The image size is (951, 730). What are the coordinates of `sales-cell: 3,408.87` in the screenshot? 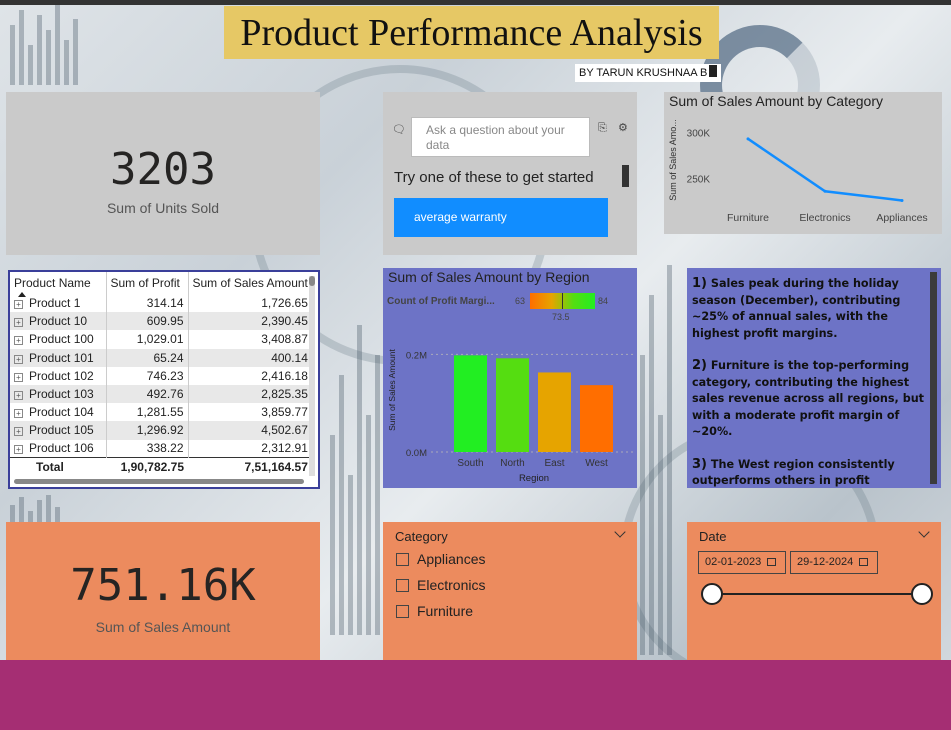 It's located at (249, 339).